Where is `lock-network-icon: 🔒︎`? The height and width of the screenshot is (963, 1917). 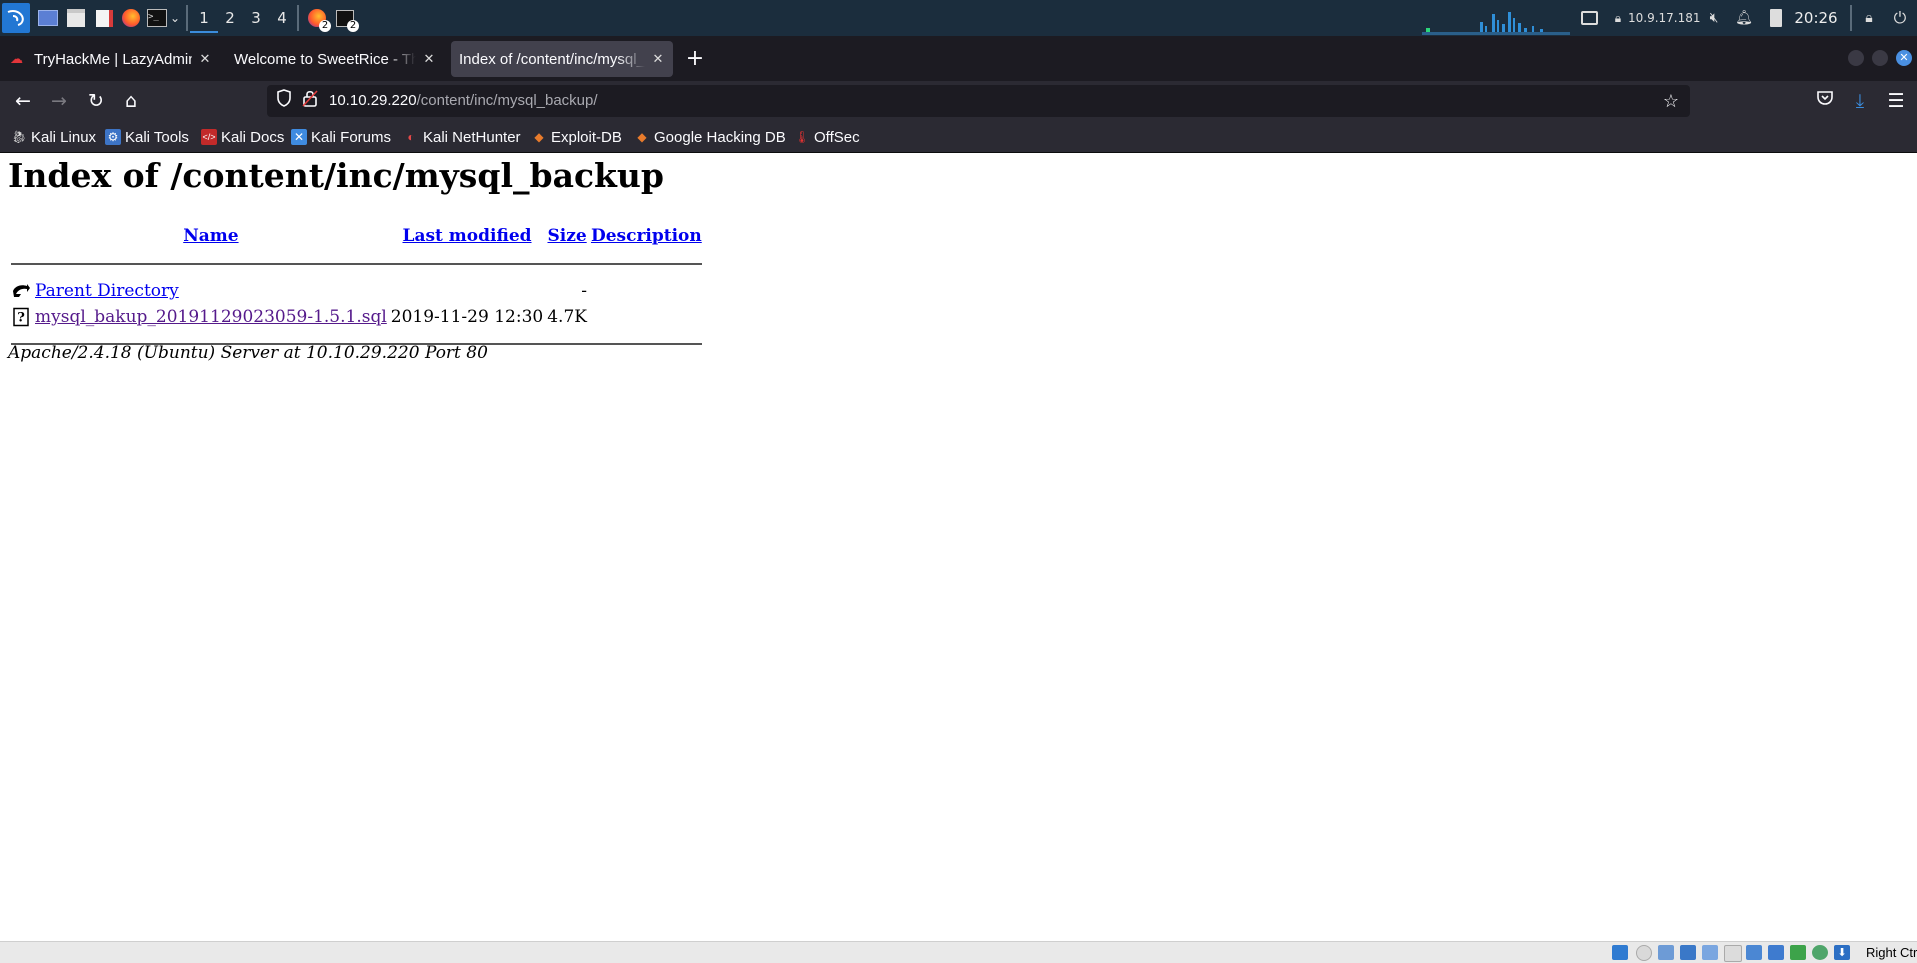 lock-network-icon: 🔒︎ is located at coordinates (1618, 17).